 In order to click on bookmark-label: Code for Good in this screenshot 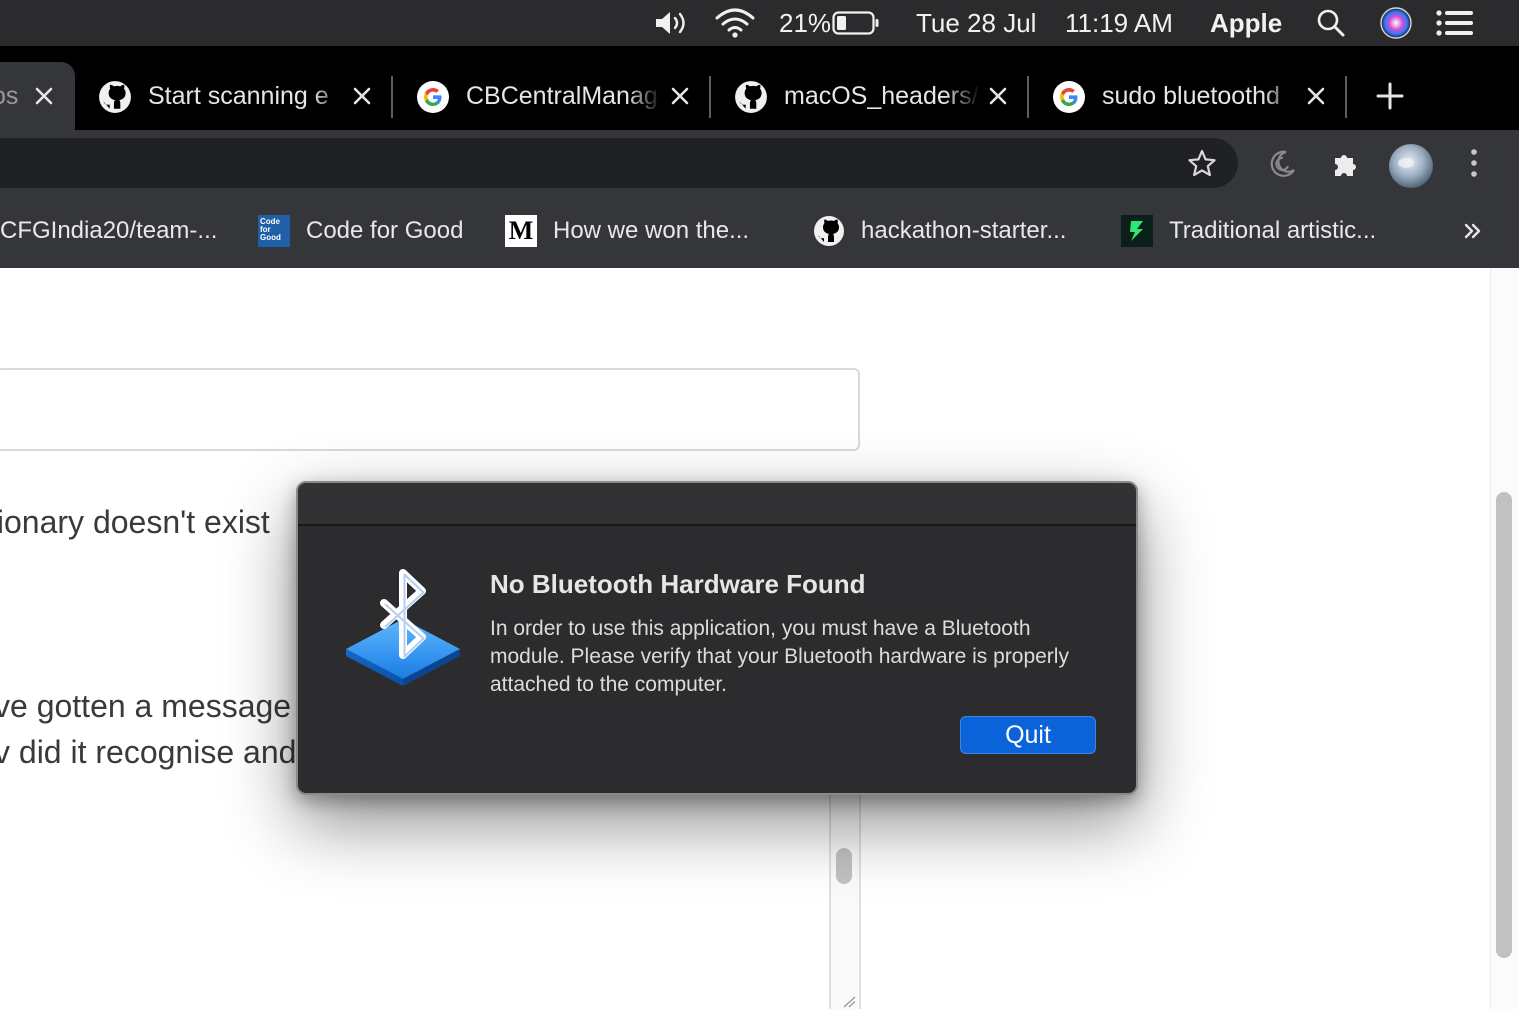, I will do `click(385, 230)`.